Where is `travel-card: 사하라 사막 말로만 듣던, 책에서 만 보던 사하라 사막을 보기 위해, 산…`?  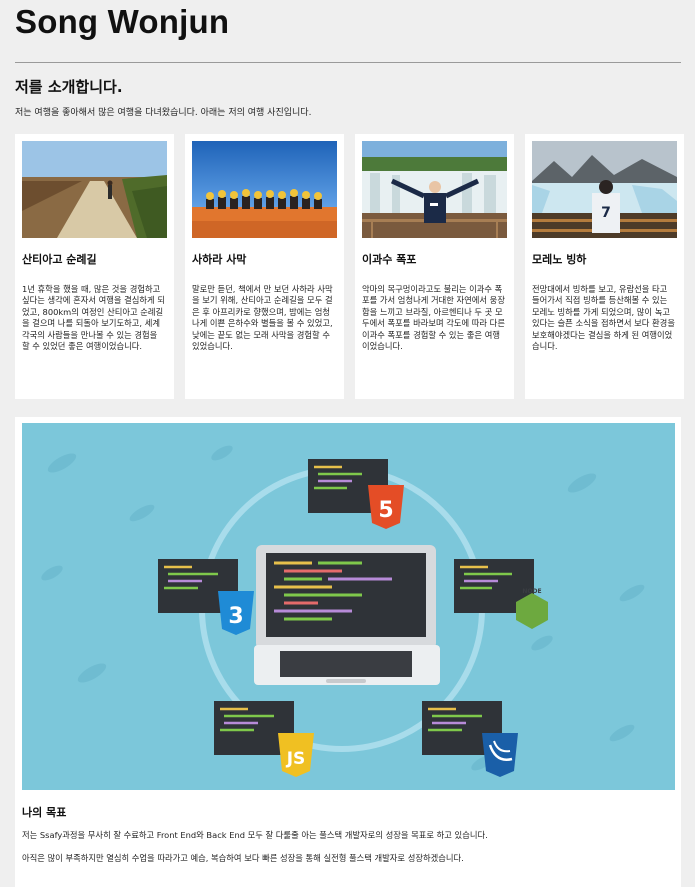
travel-card: 사하라 사막 말로만 듣던, 책에서 만 보던 사하라 사막을 보기 위해, 산… is located at coordinates (264, 266).